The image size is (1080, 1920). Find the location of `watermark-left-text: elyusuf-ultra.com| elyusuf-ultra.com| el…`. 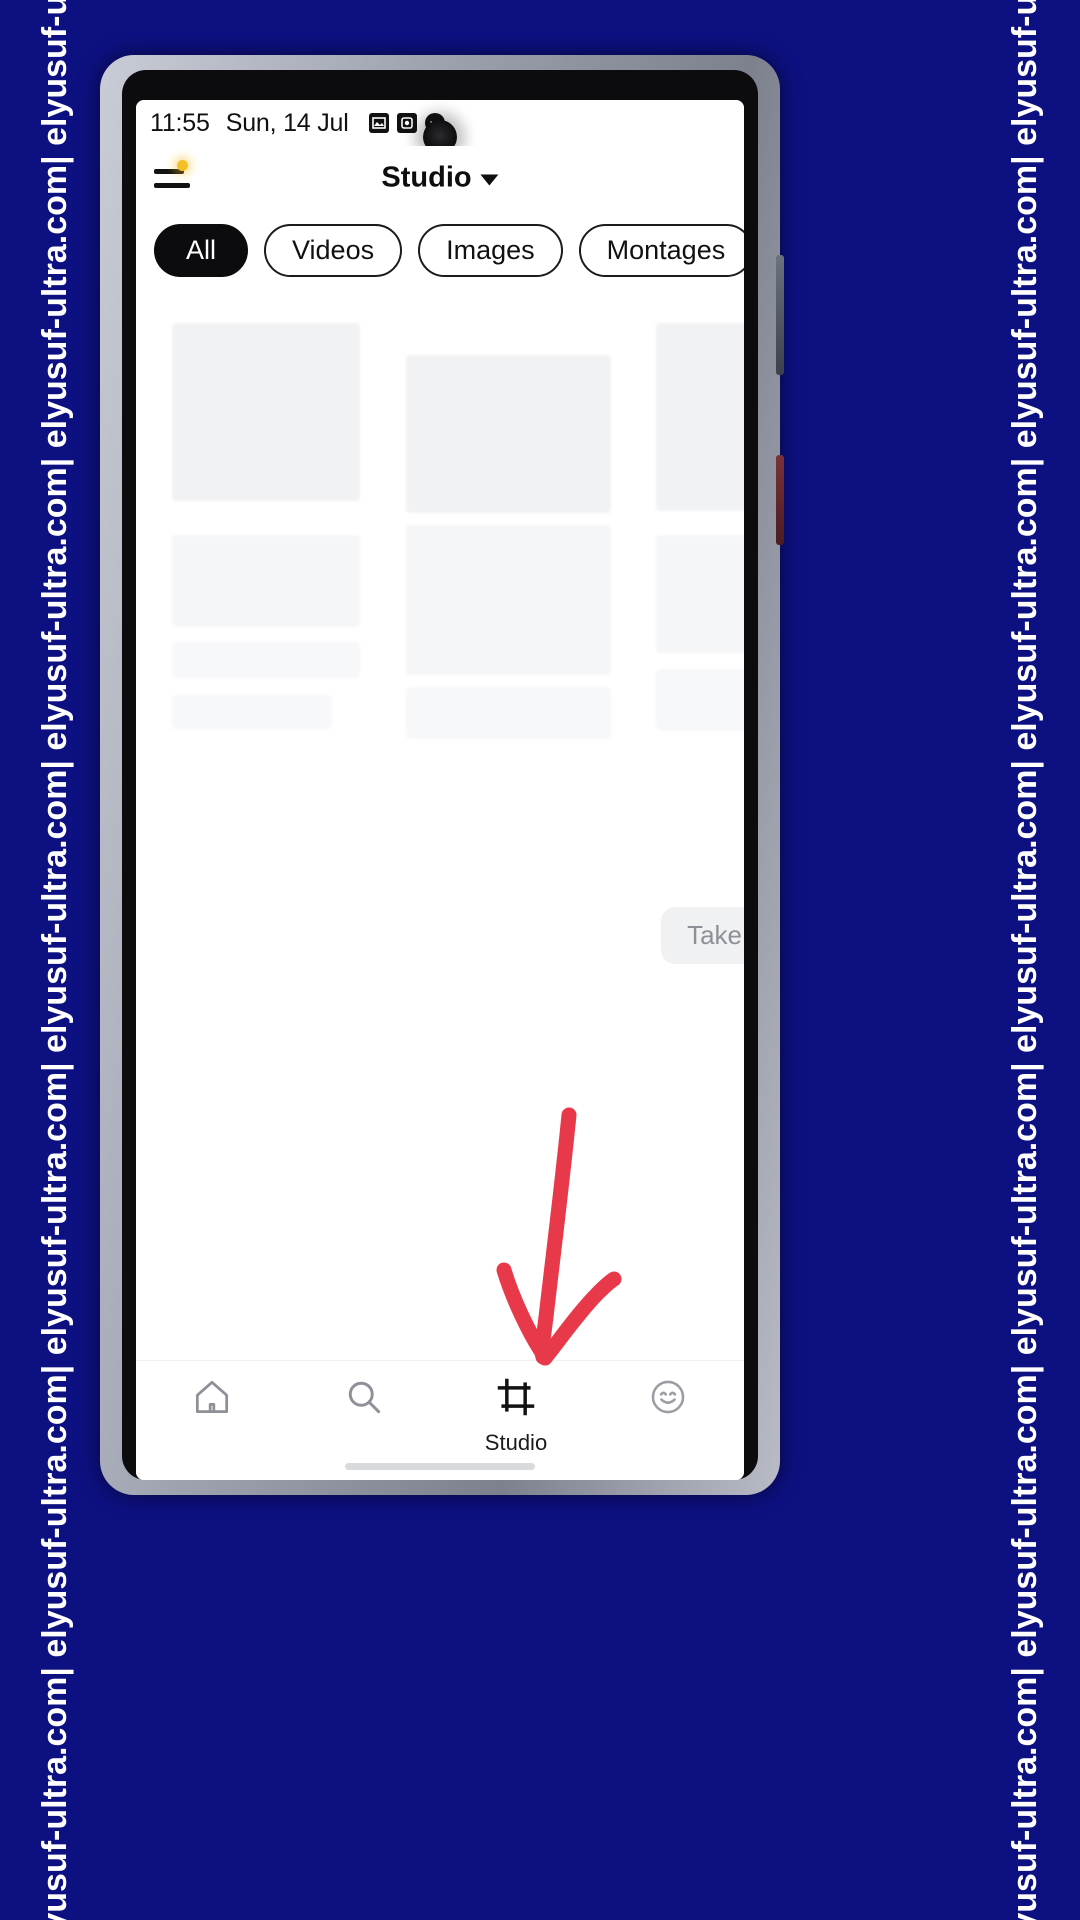

watermark-left-text: elyusuf-ultra.com| elyusuf-ultra.com| el… is located at coordinates (55, 960).